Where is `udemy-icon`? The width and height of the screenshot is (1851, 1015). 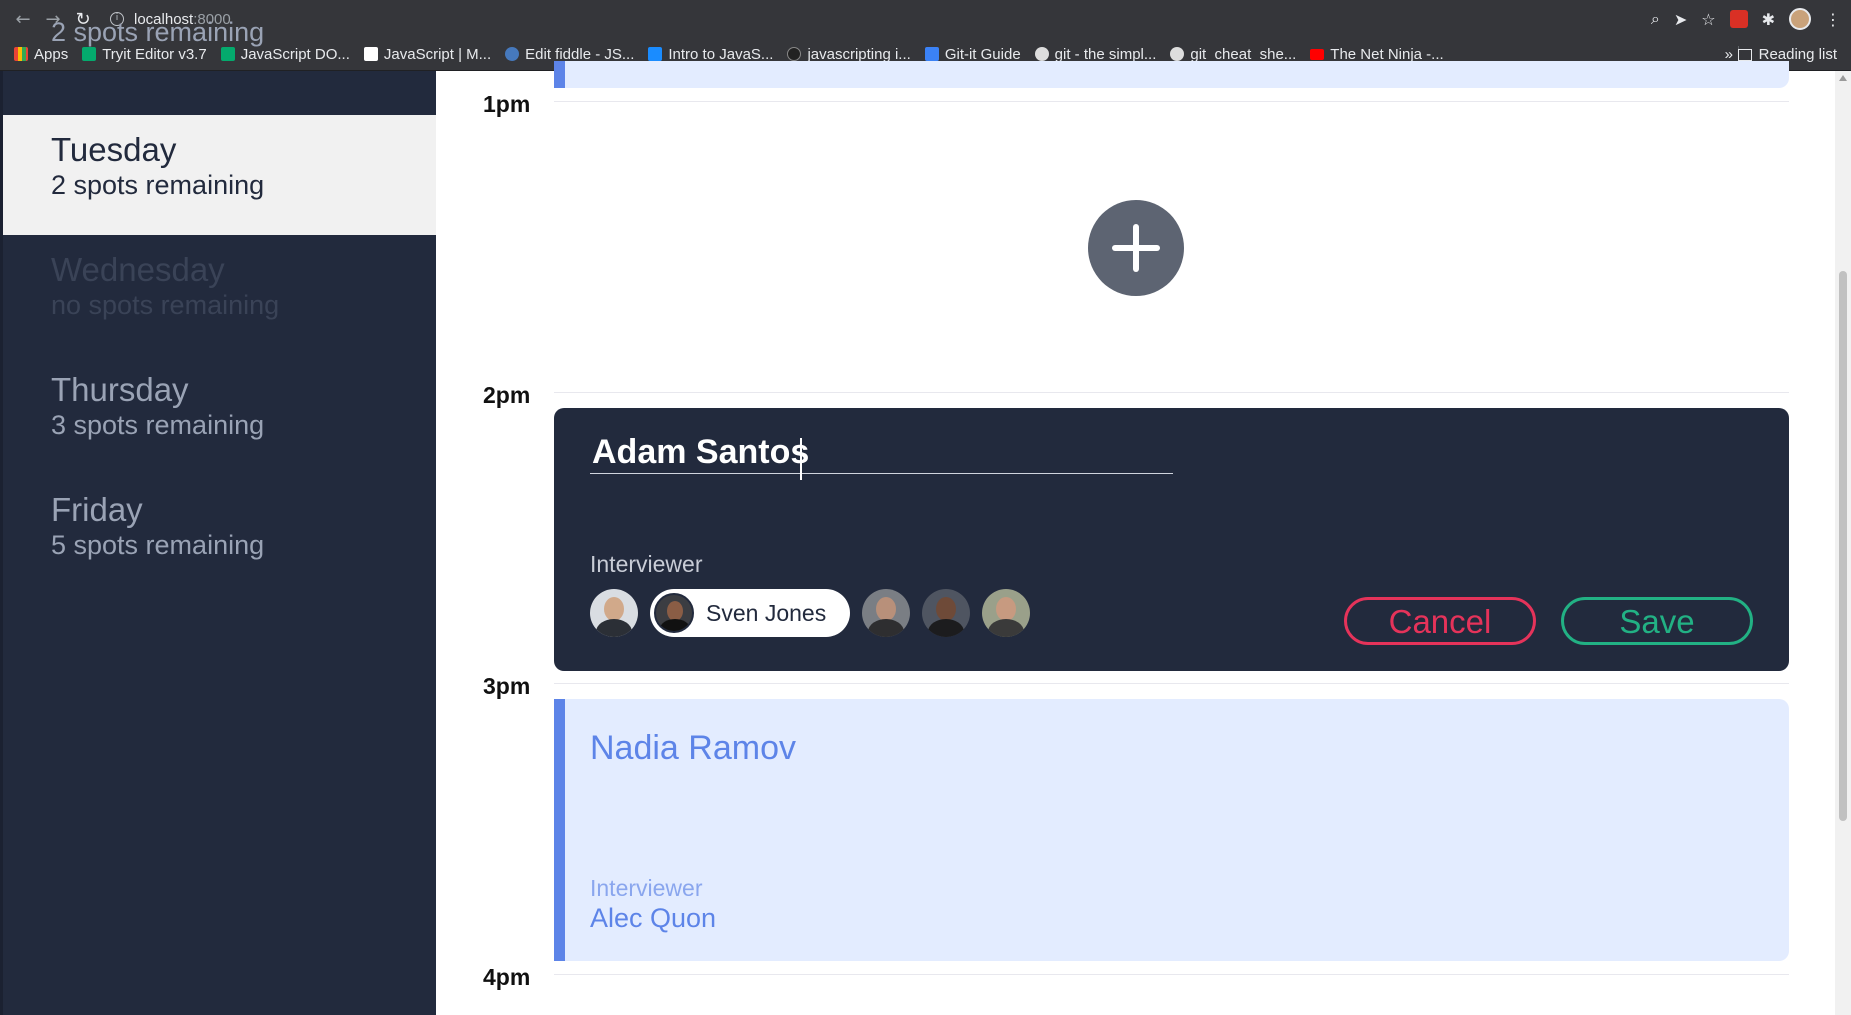
udemy-icon is located at coordinates (655, 54).